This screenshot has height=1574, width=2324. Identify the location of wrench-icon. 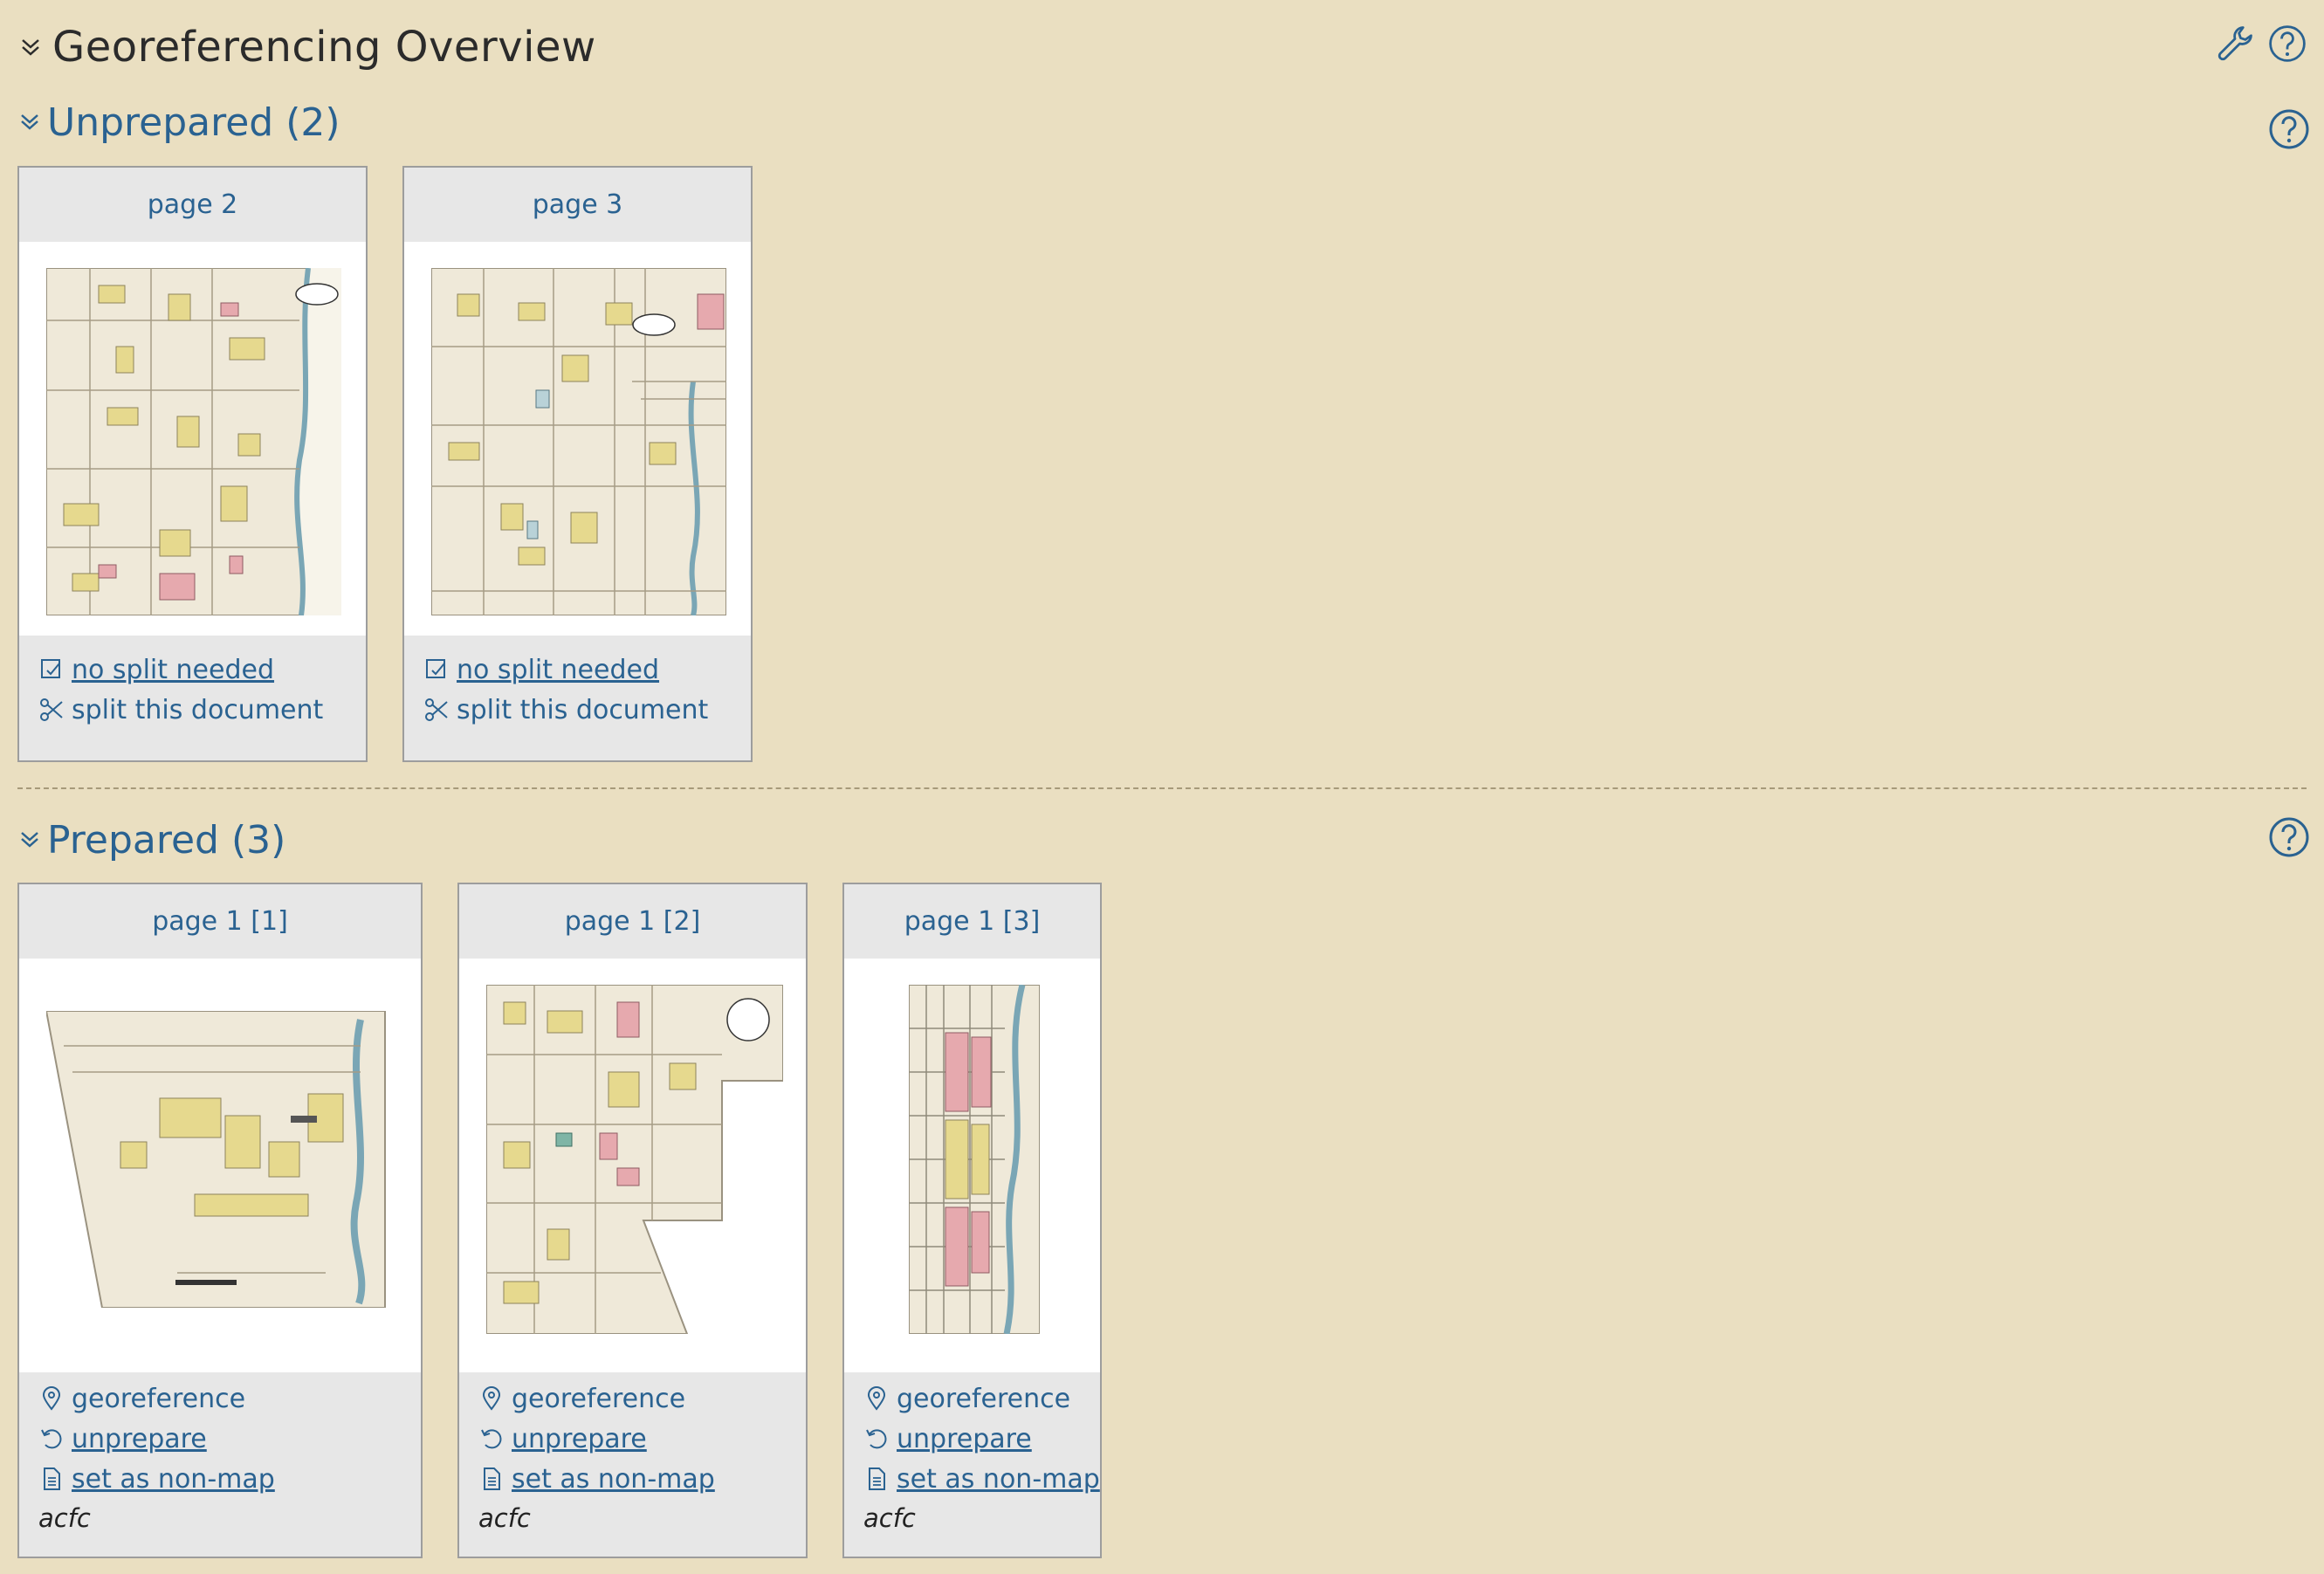
(2235, 43).